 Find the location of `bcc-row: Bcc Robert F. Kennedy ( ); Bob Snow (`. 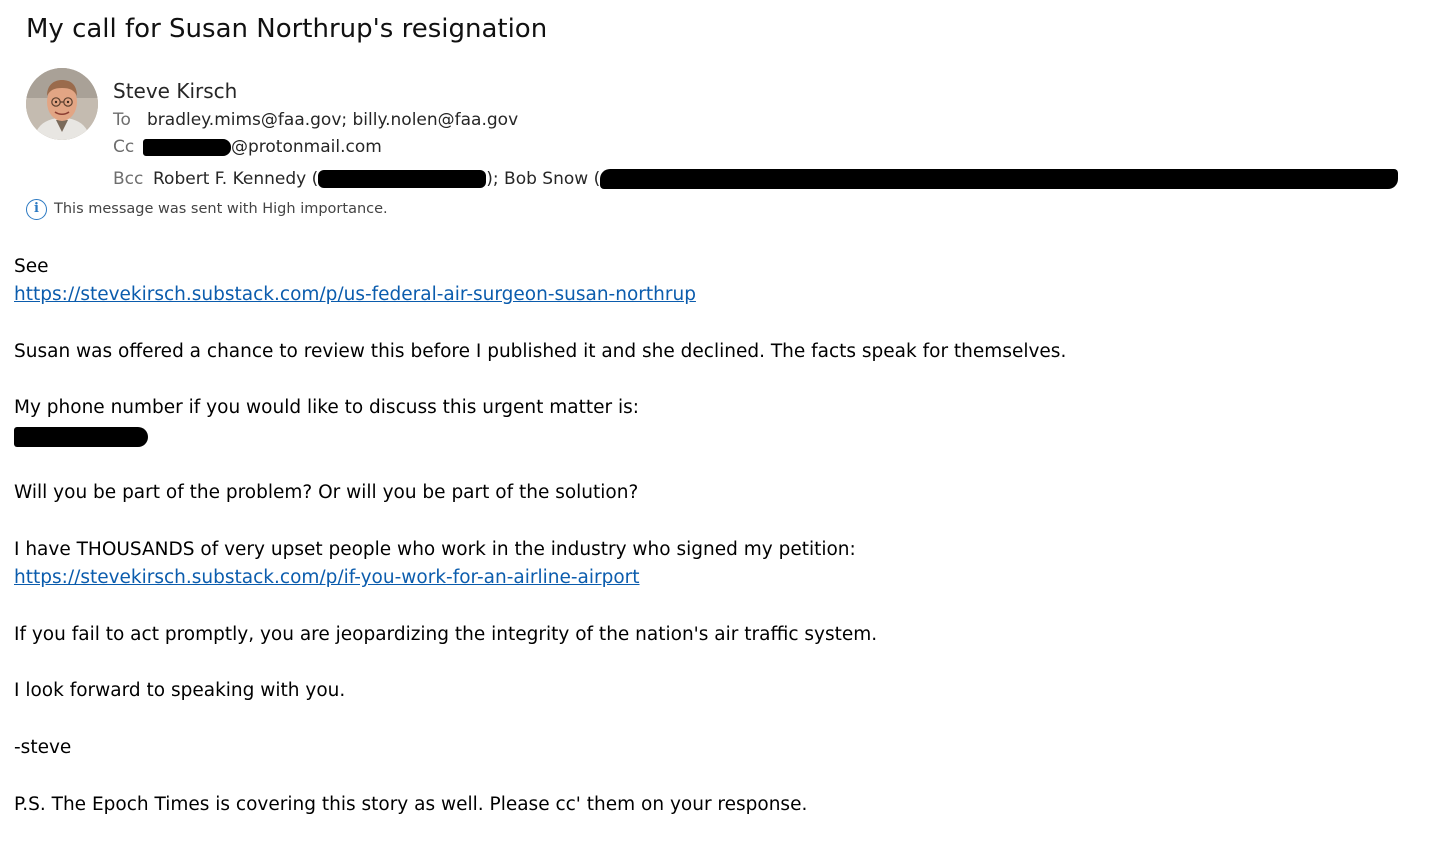

bcc-row: Bcc Robert F. Kennedy ( ); Bob Snow ( is located at coordinates (756, 179).